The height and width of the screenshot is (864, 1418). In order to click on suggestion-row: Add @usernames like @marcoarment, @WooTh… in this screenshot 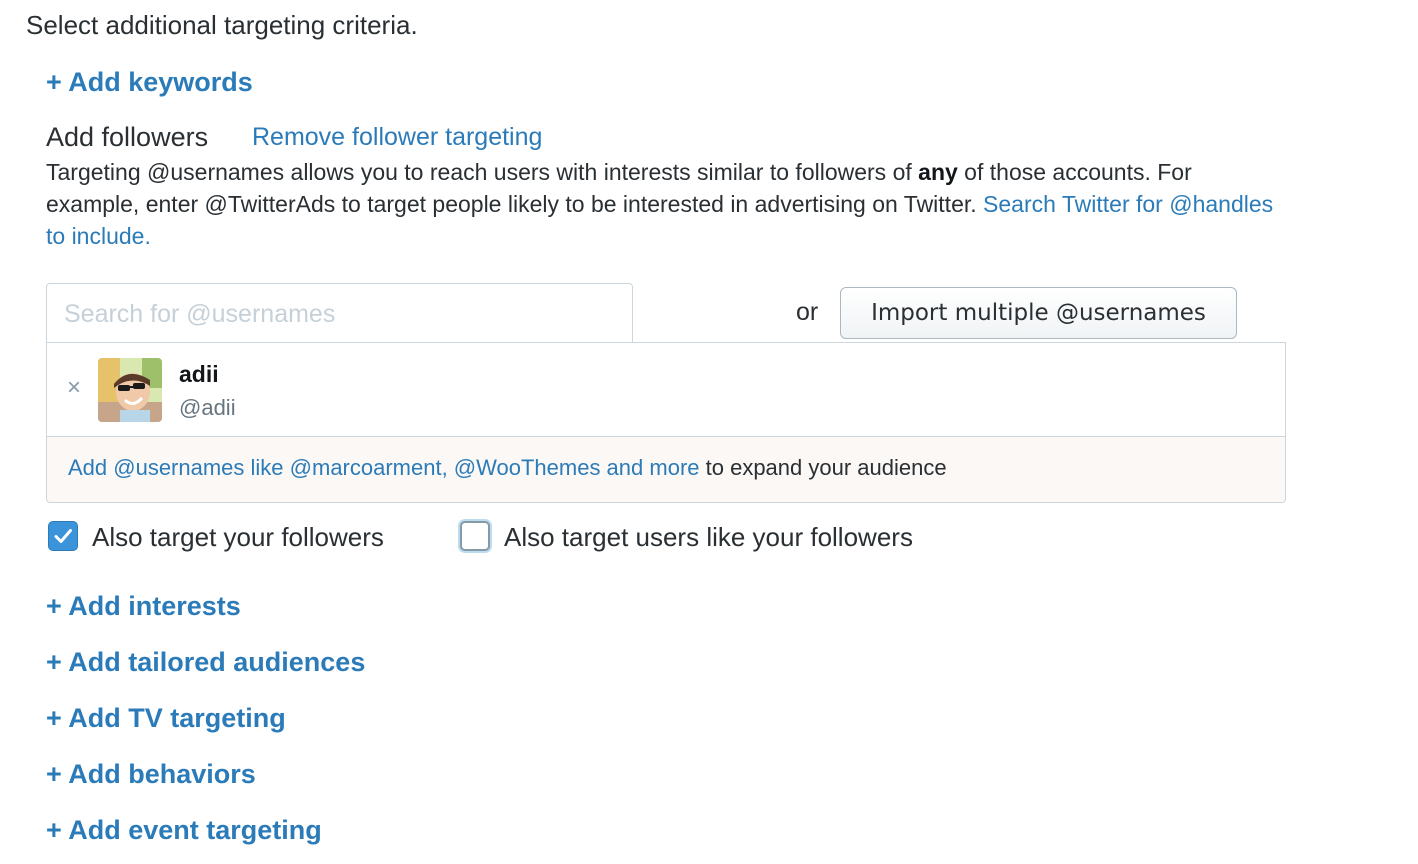, I will do `click(666, 469)`.